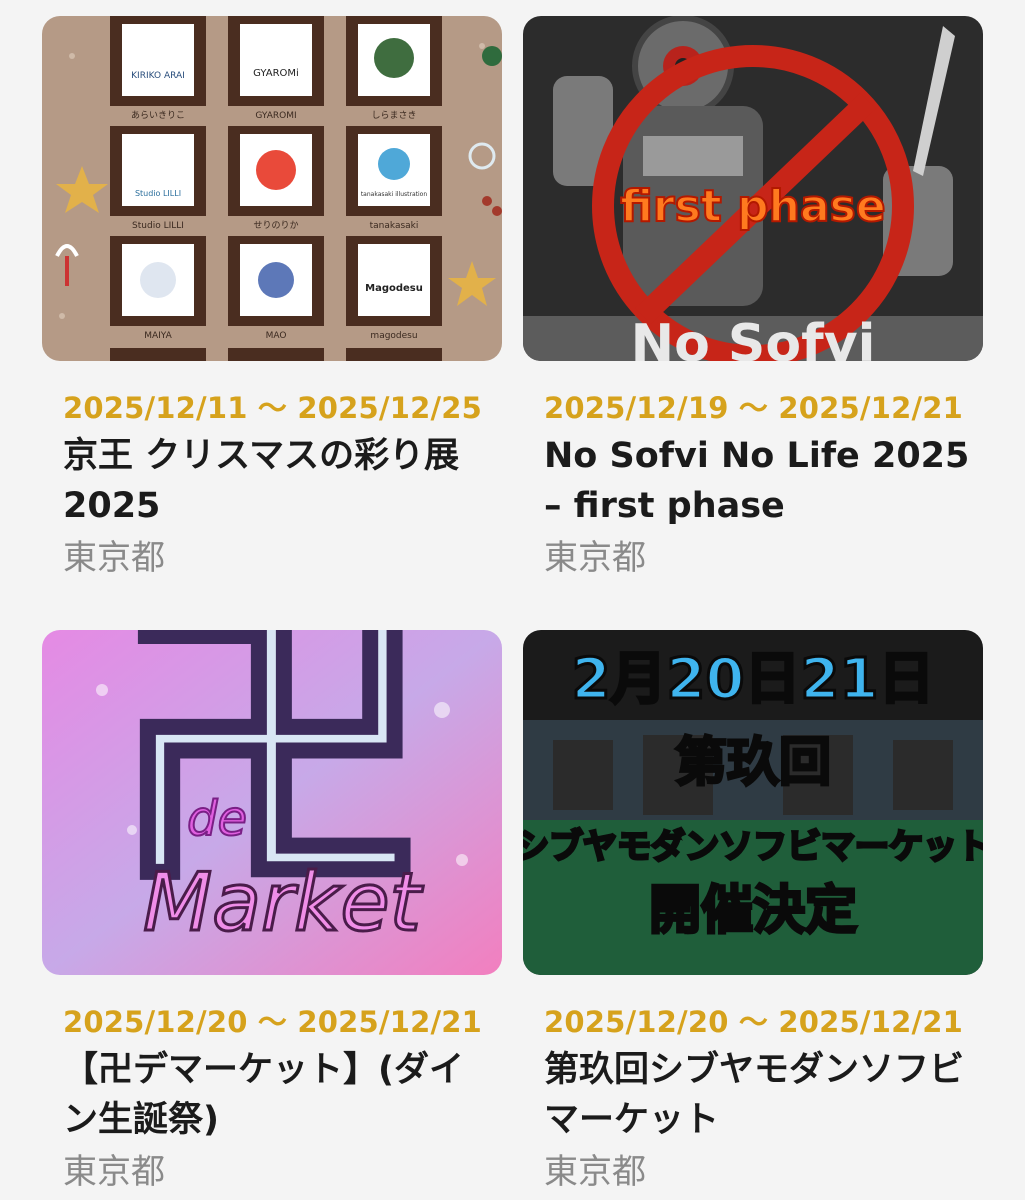  I want to click on svg-text: magodesu, so click(393, 336).